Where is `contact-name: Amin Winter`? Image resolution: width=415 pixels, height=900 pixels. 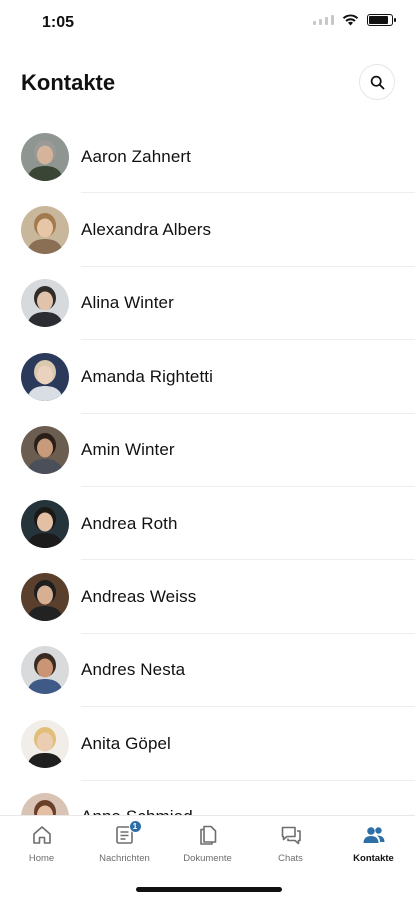 contact-name: Amin Winter is located at coordinates (128, 450).